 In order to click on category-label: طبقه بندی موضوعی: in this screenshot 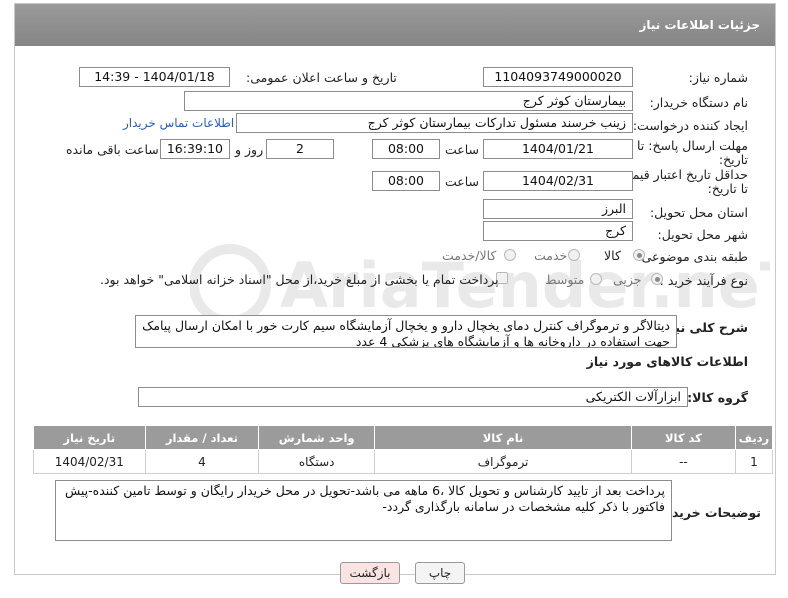, I will do `click(692, 256)`.